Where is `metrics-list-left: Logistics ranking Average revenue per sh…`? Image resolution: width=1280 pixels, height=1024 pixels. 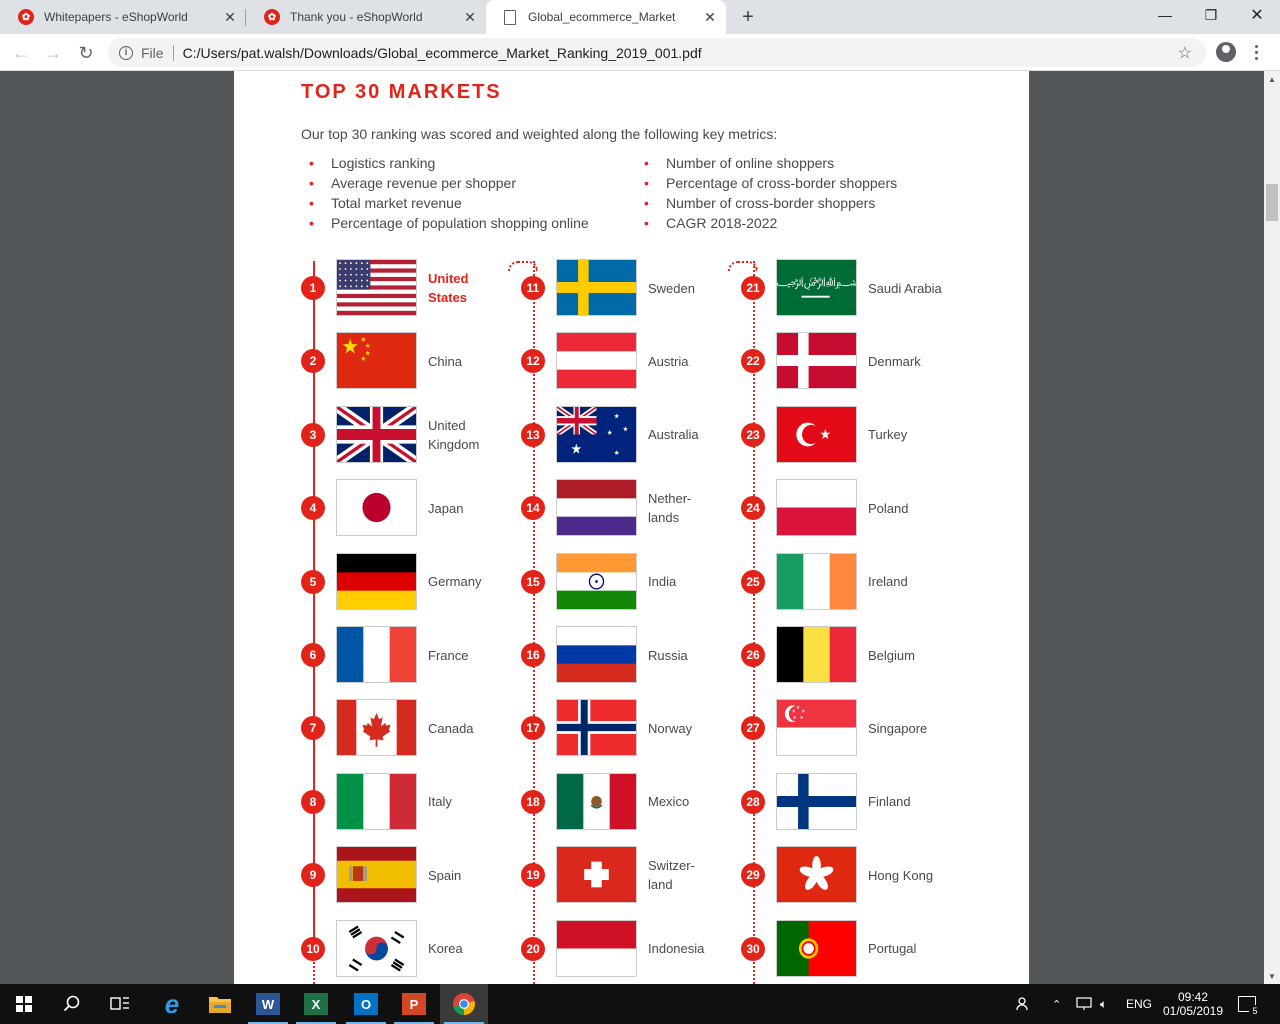 metrics-list-left: Logistics ranking Average revenue per sh… is located at coordinates (449, 193).